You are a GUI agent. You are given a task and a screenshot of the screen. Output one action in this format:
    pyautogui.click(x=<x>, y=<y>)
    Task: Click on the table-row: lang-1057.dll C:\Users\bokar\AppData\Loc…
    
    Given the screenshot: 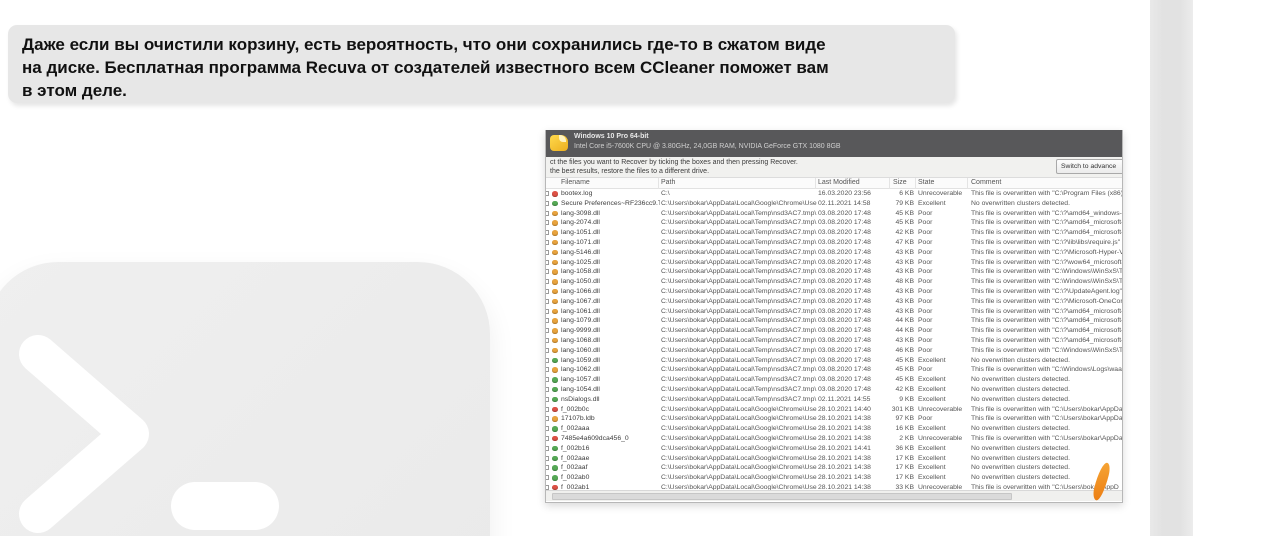 What is the action you would take?
    pyautogui.click(x=834, y=380)
    